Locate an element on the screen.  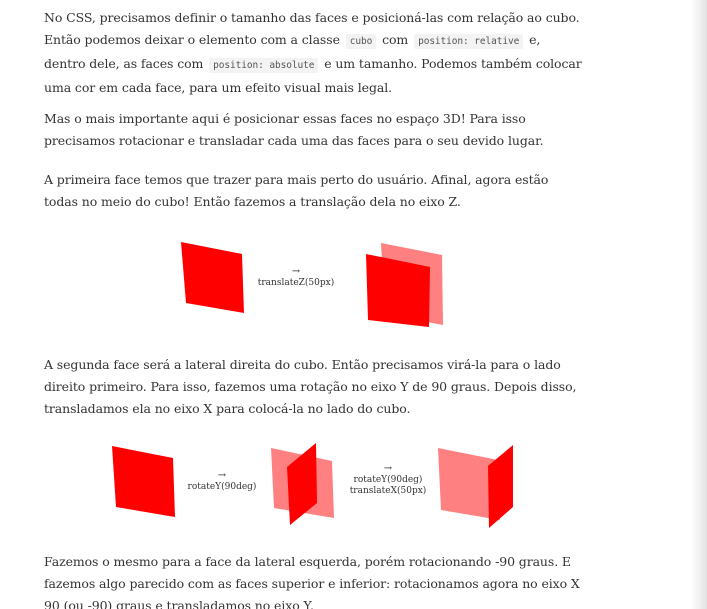
transform-label-line1: rotateY(90deg) is located at coordinates (388, 480).